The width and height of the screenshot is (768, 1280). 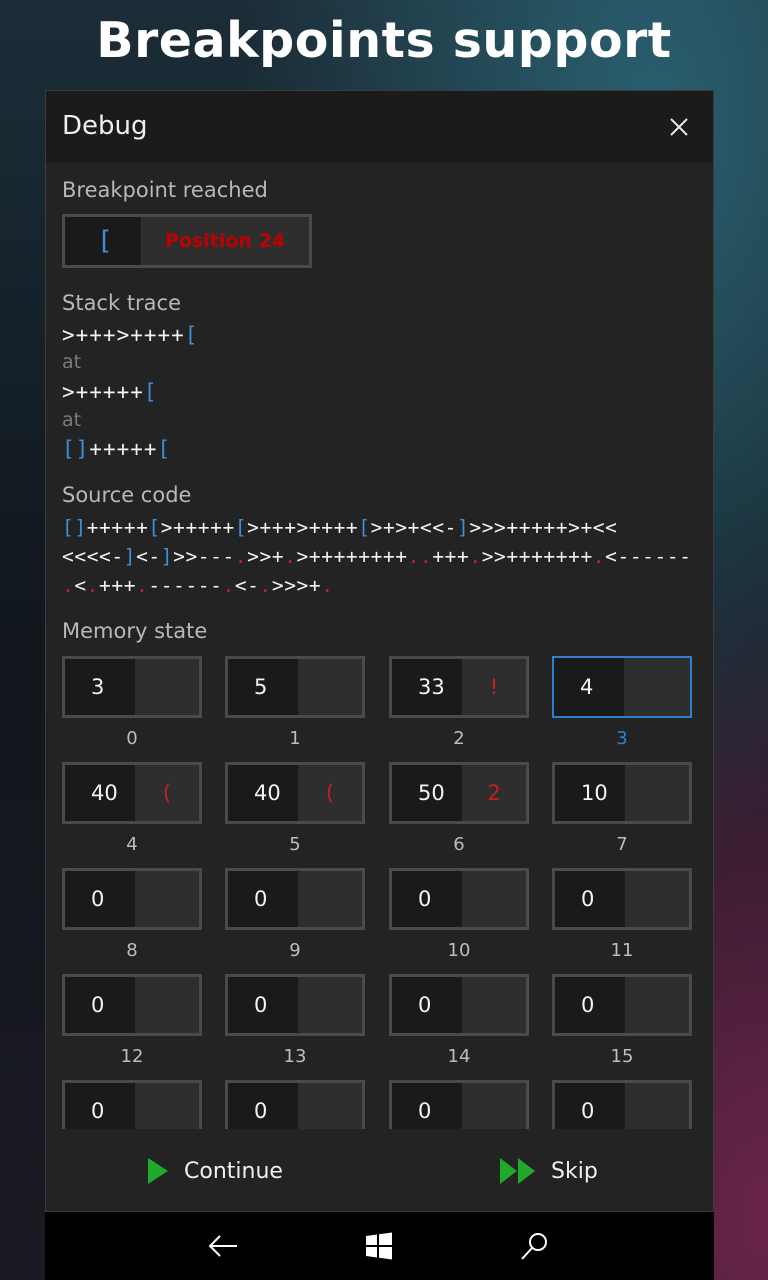 I want to click on dialog-title: Debug, so click(x=105, y=126).